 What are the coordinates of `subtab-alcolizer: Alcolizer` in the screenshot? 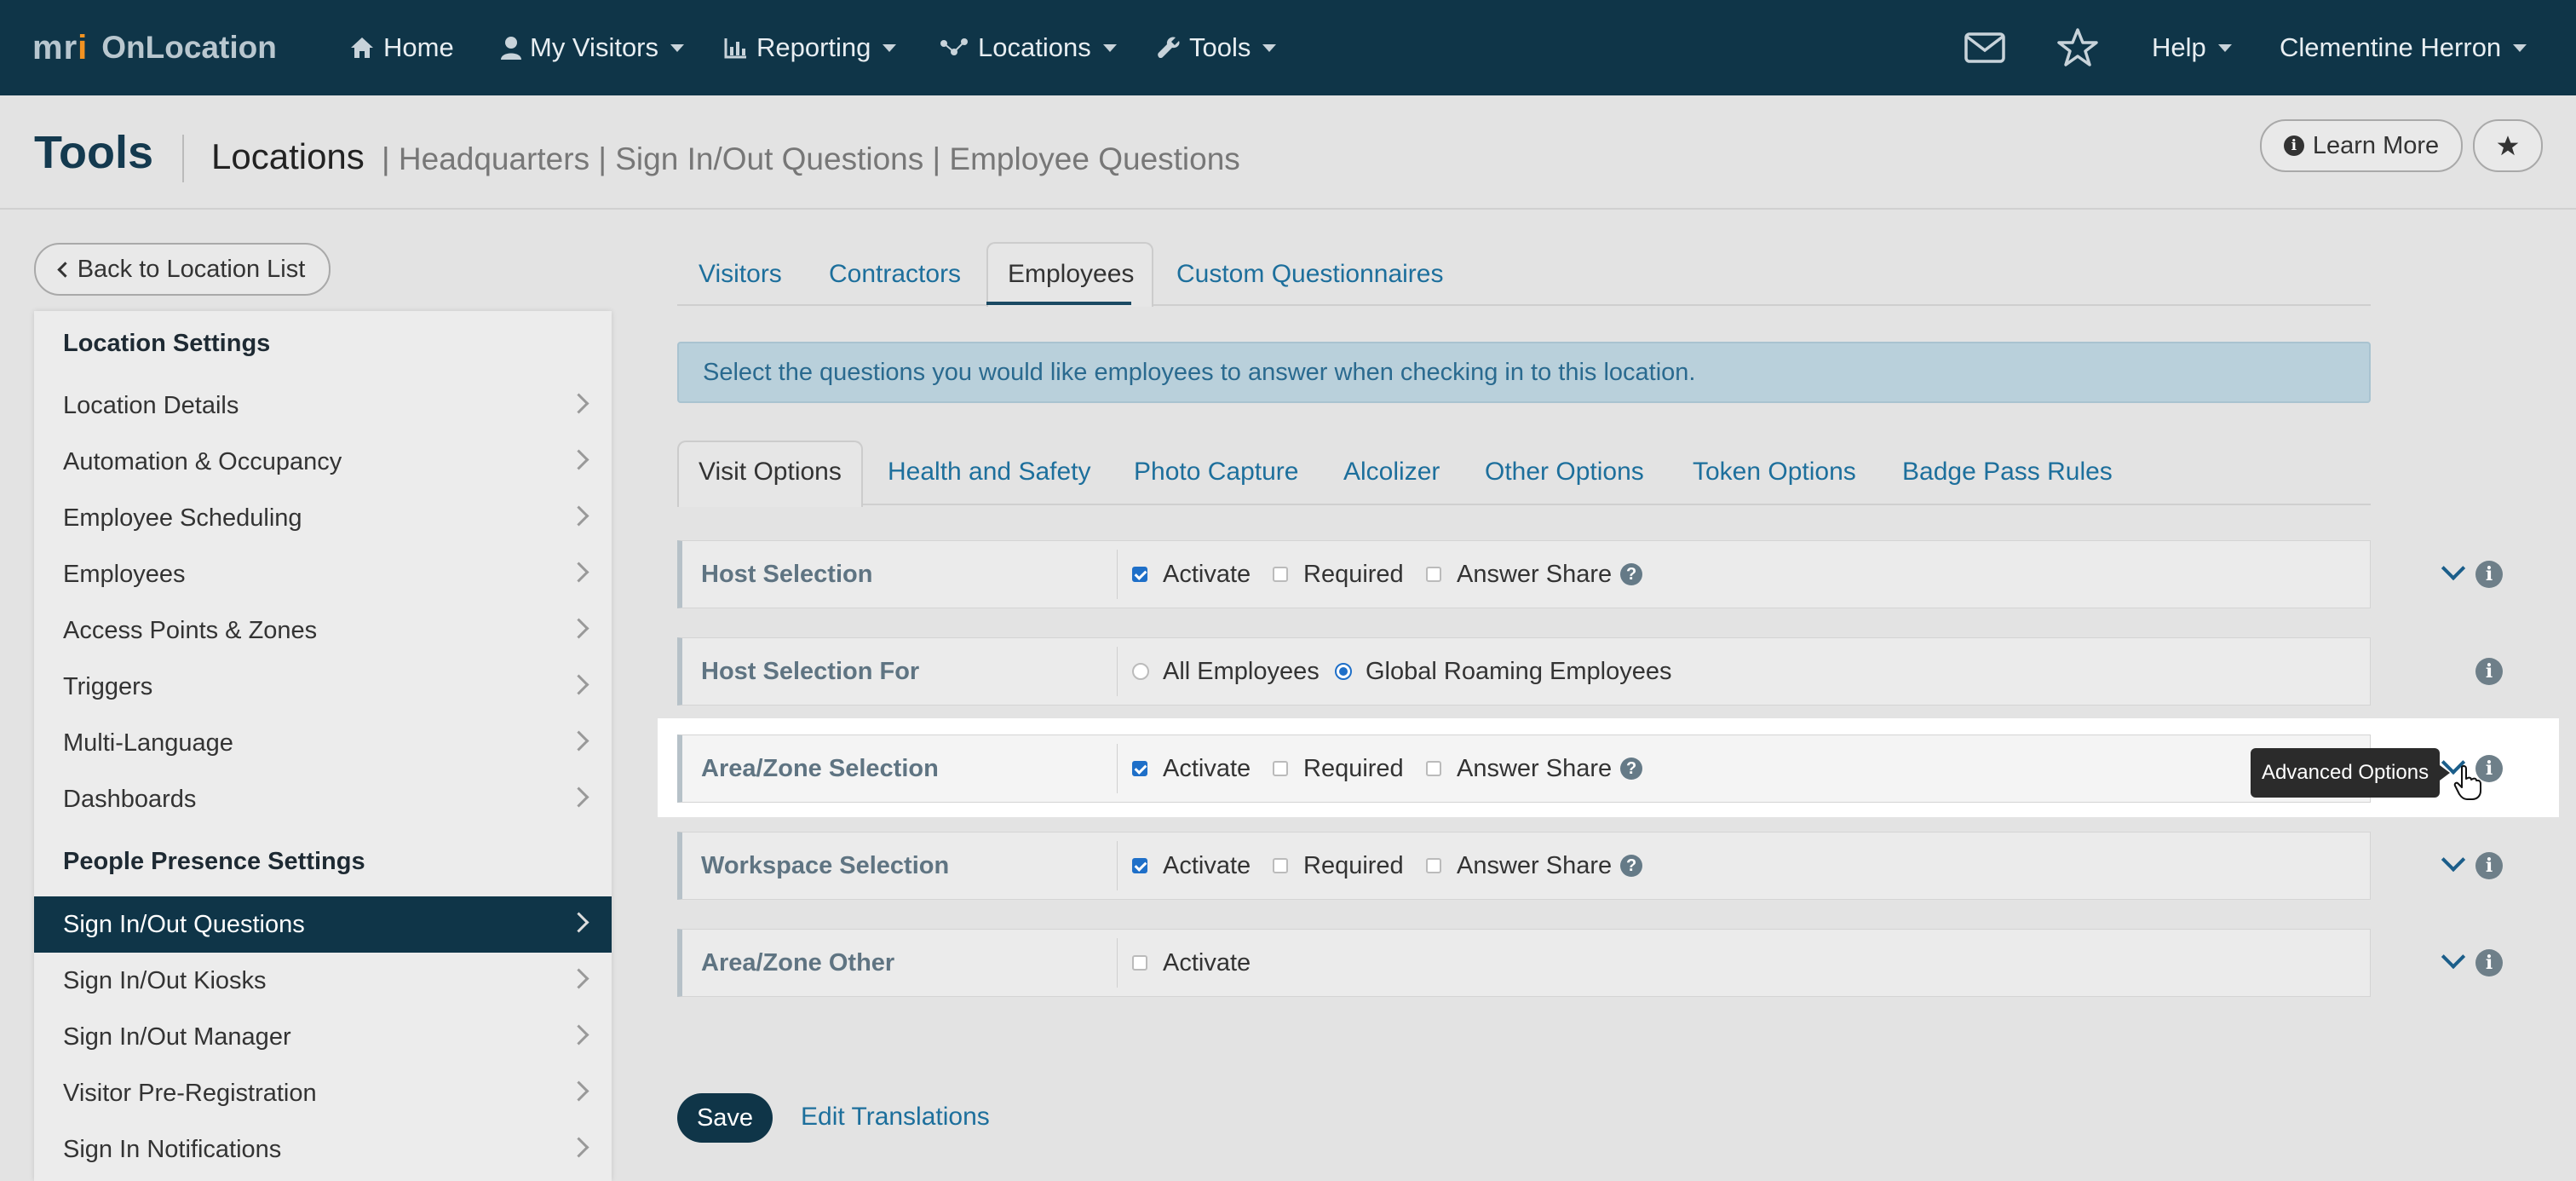 It's located at (1392, 473).